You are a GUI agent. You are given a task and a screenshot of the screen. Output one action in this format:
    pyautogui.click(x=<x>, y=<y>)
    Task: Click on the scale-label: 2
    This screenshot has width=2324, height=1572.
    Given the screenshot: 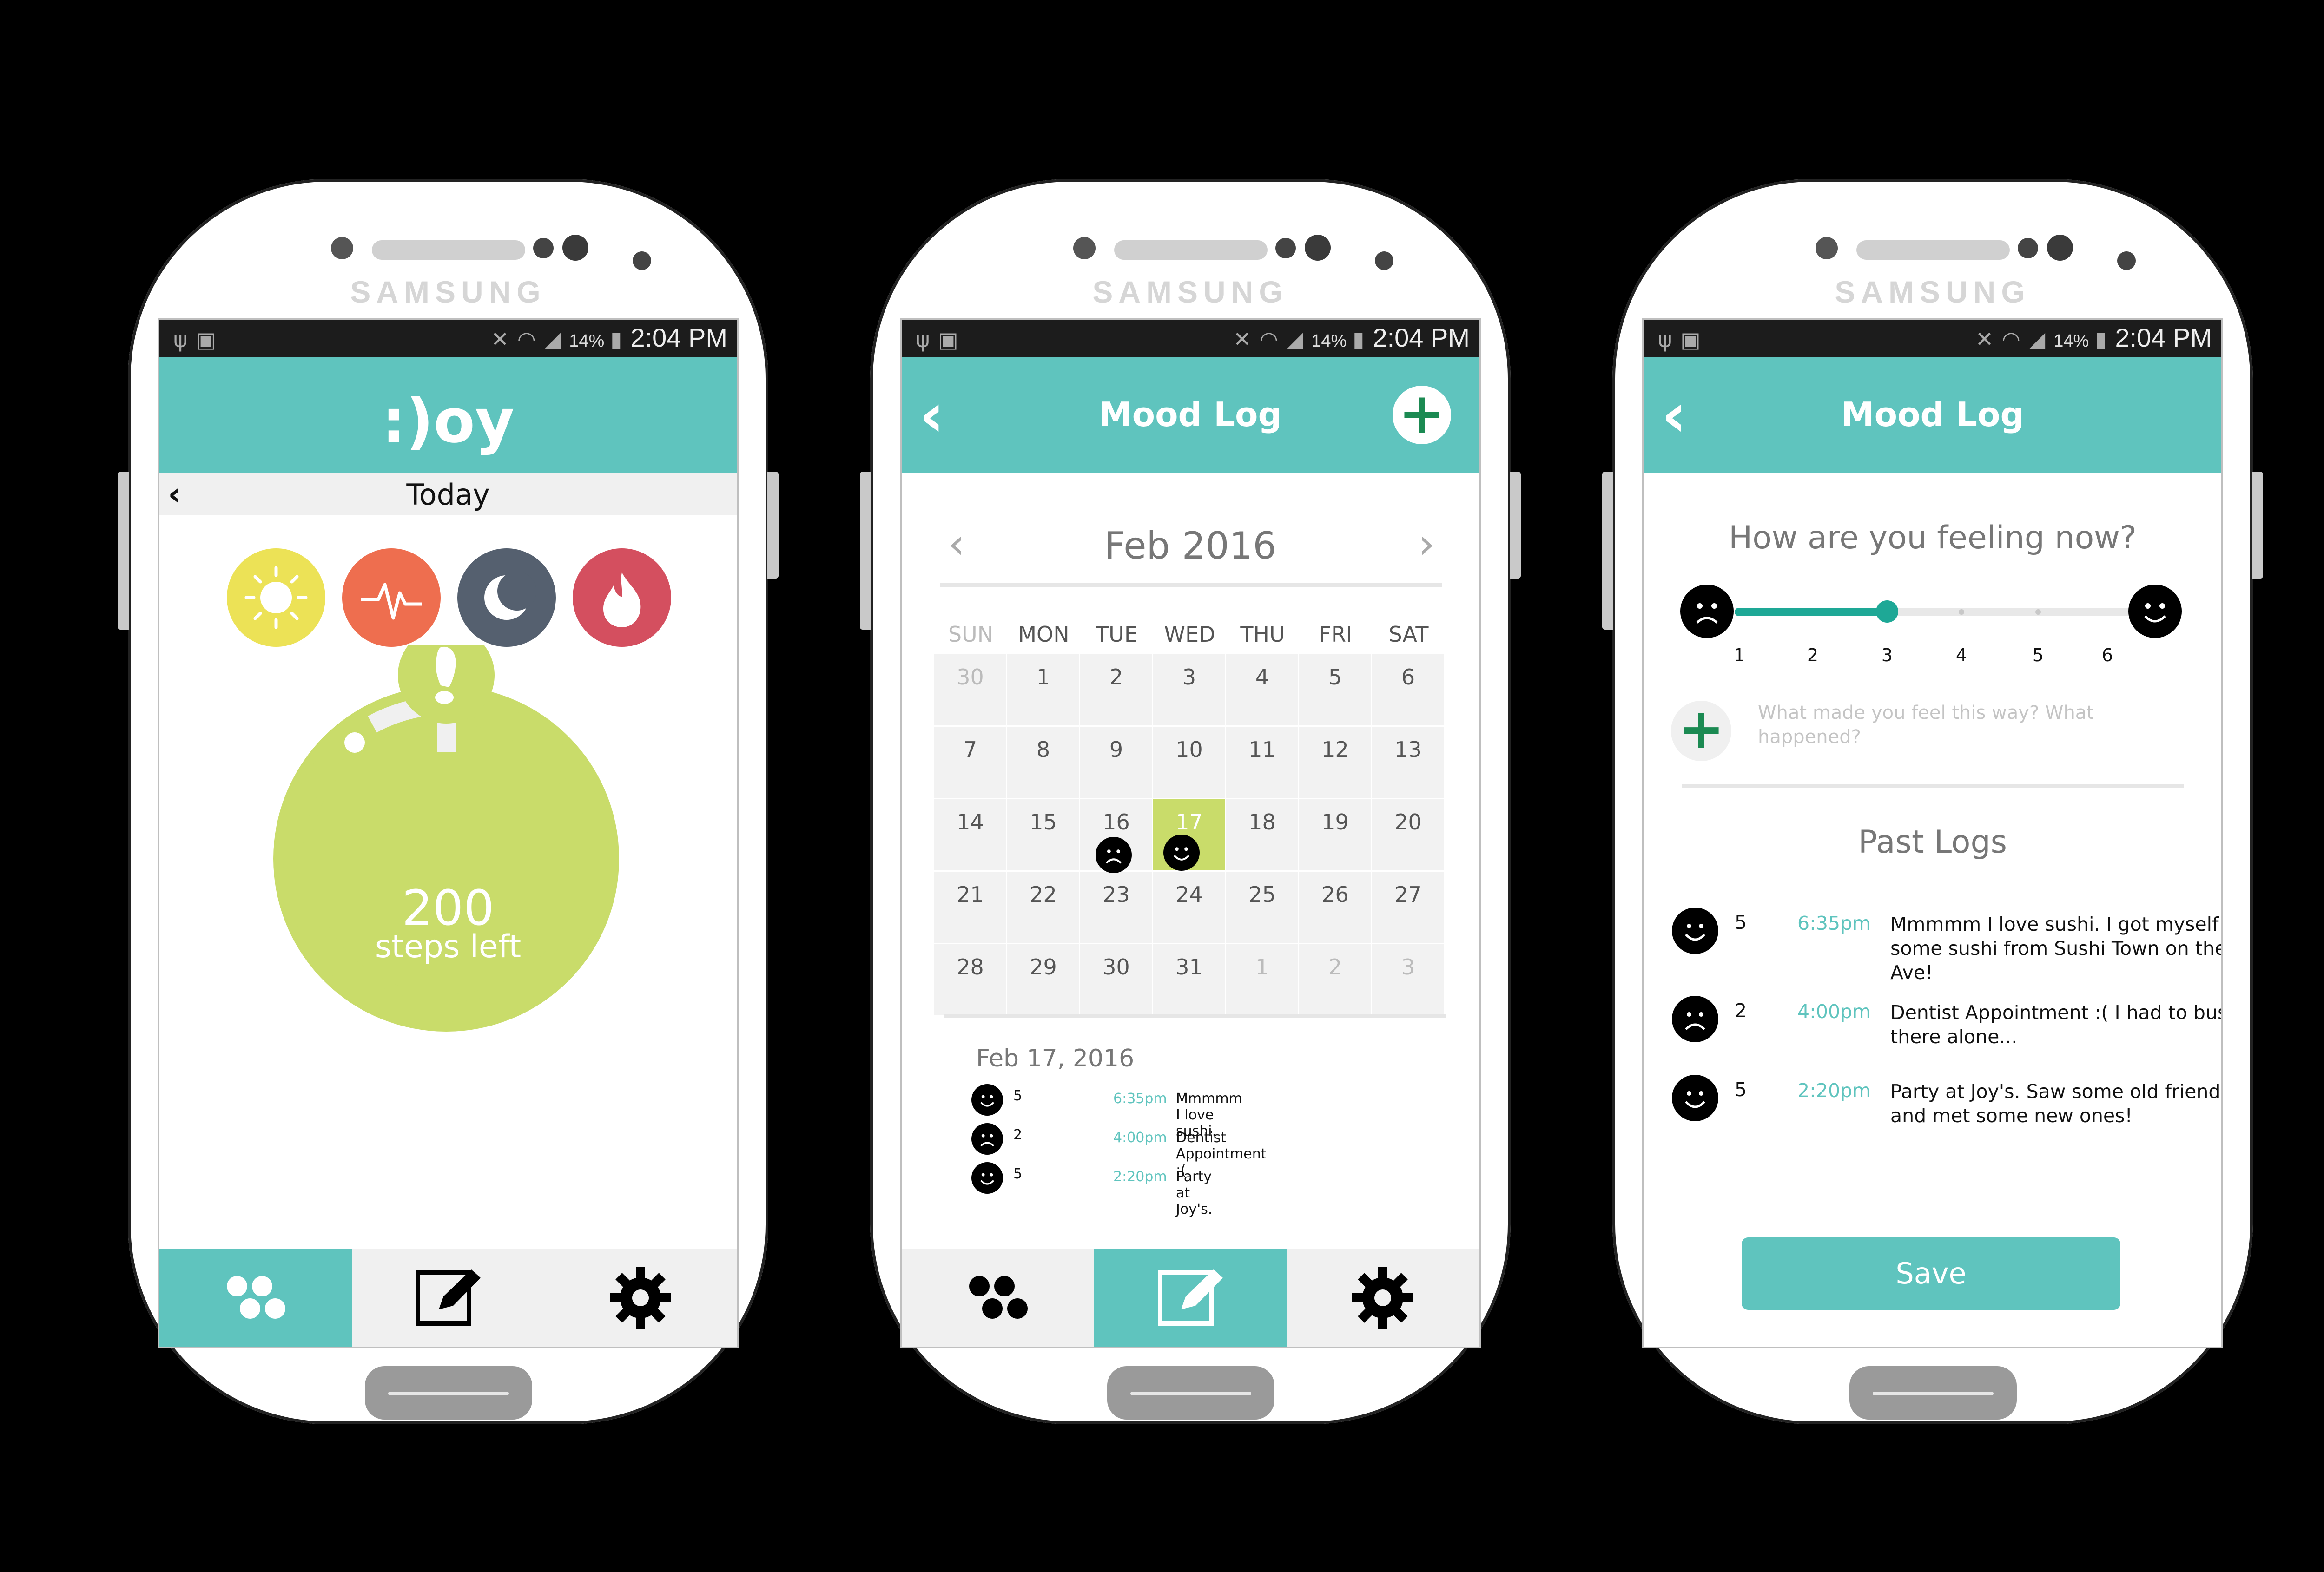 What is the action you would take?
    pyautogui.click(x=1813, y=655)
    